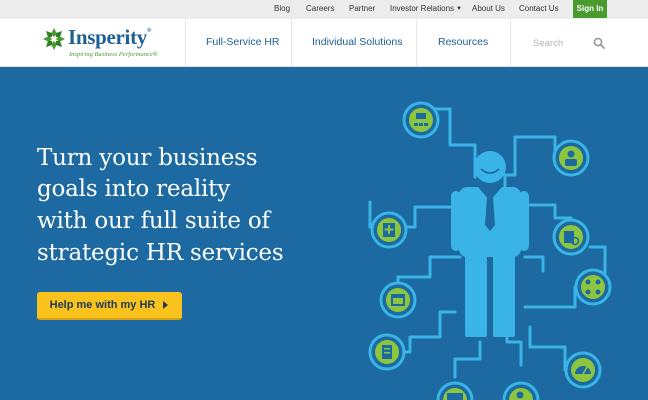 The height and width of the screenshot is (400, 648). What do you see at coordinates (357, 42) in the screenshot?
I see `nav-individual-solutions: Individual Solutions` at bounding box center [357, 42].